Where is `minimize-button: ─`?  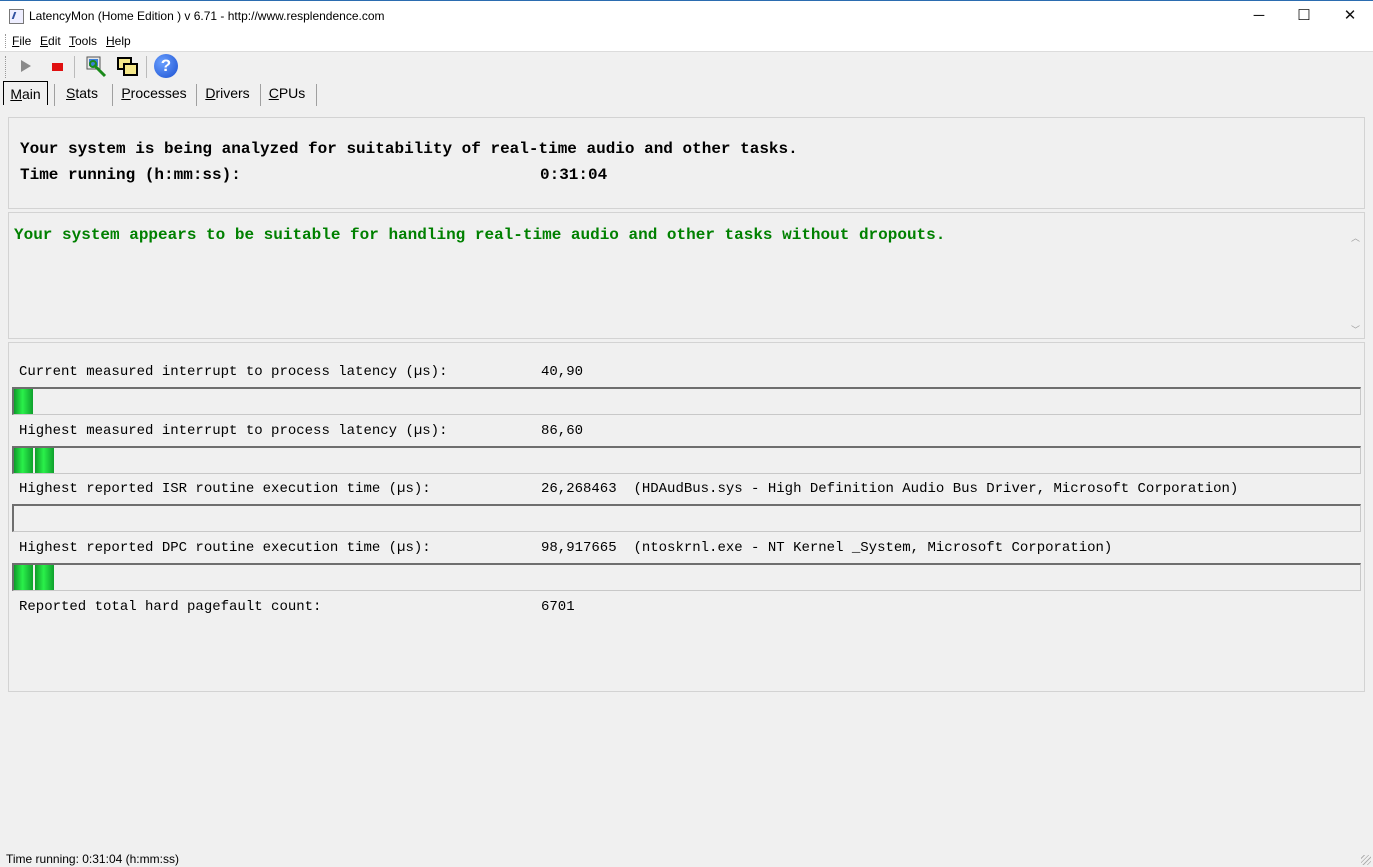
minimize-button: ─ is located at coordinates (1259, 16).